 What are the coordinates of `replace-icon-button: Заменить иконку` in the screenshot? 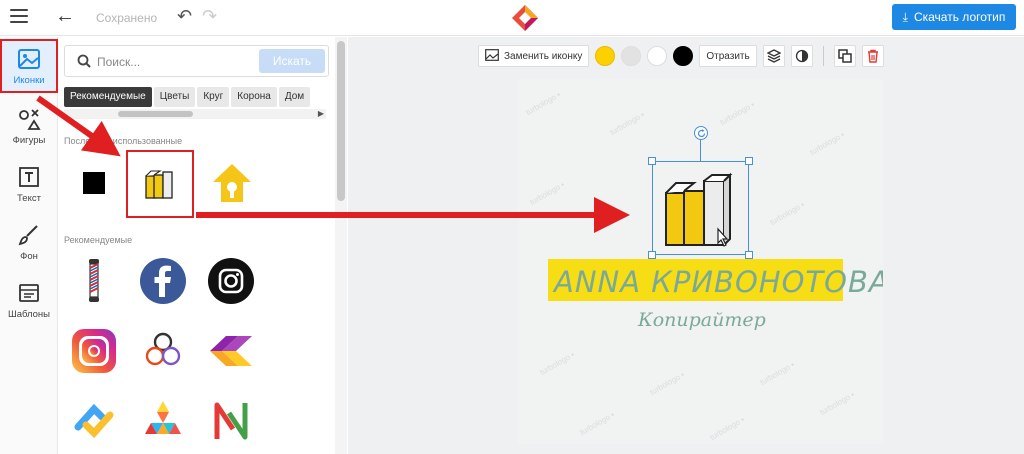 It's located at (534, 56).